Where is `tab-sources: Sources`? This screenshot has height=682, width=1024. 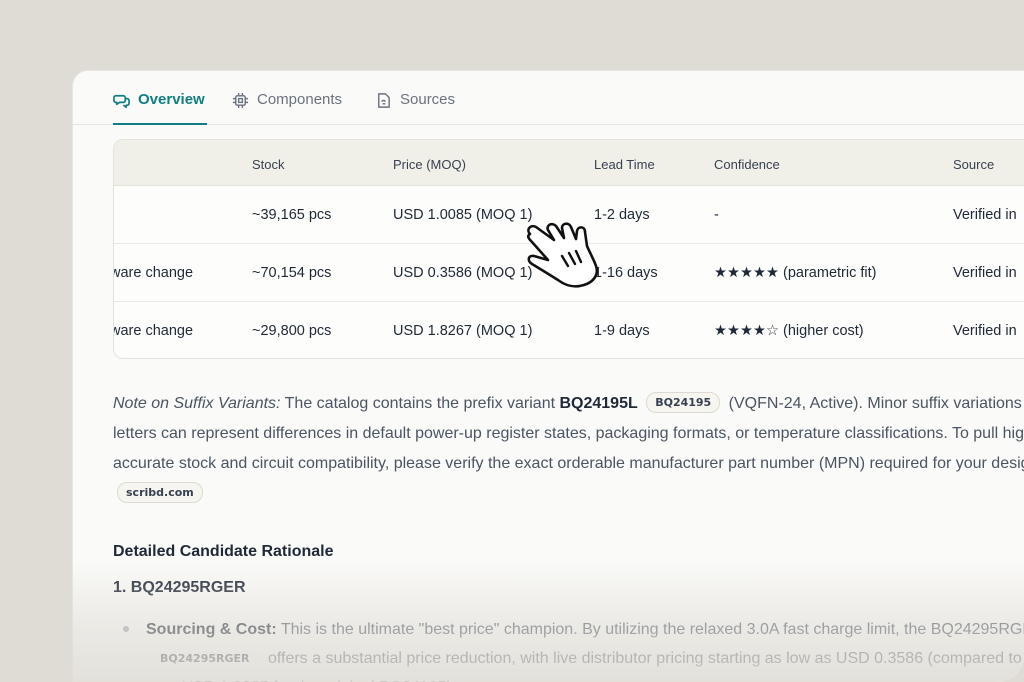
tab-sources: Sources is located at coordinates (415, 108).